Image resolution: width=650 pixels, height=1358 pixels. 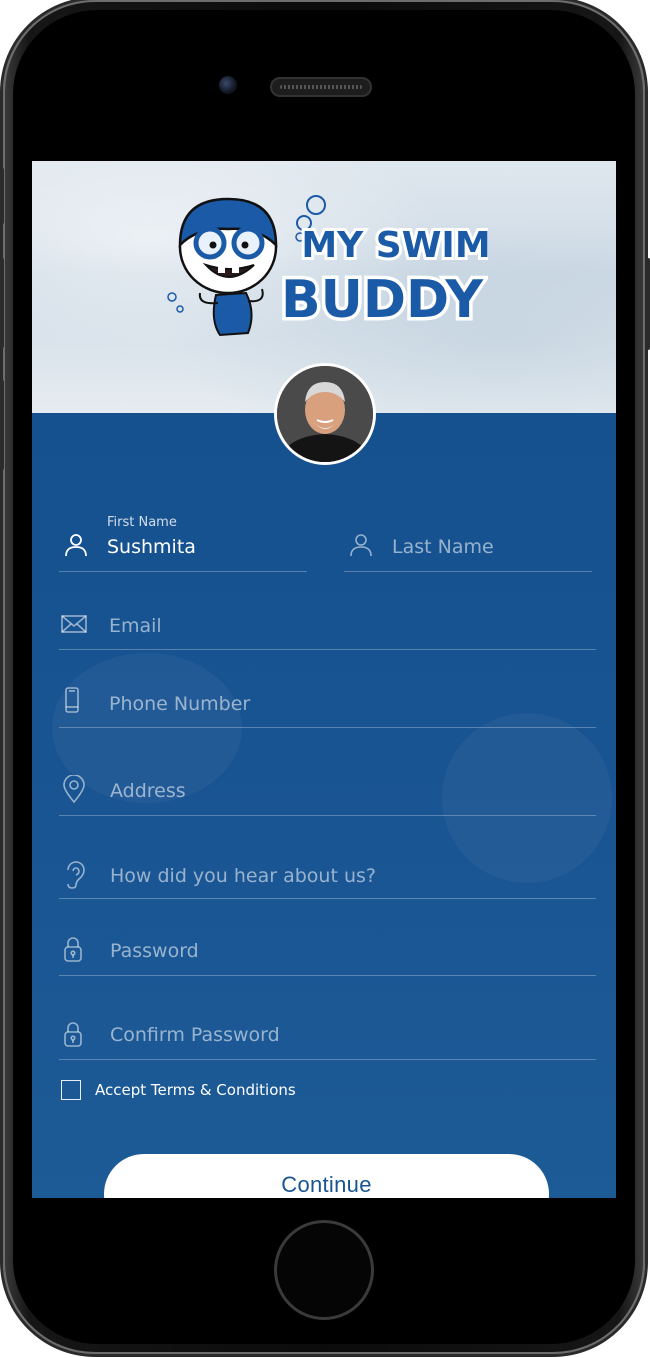 What do you see at coordinates (324, 1270) in the screenshot?
I see `home-button` at bounding box center [324, 1270].